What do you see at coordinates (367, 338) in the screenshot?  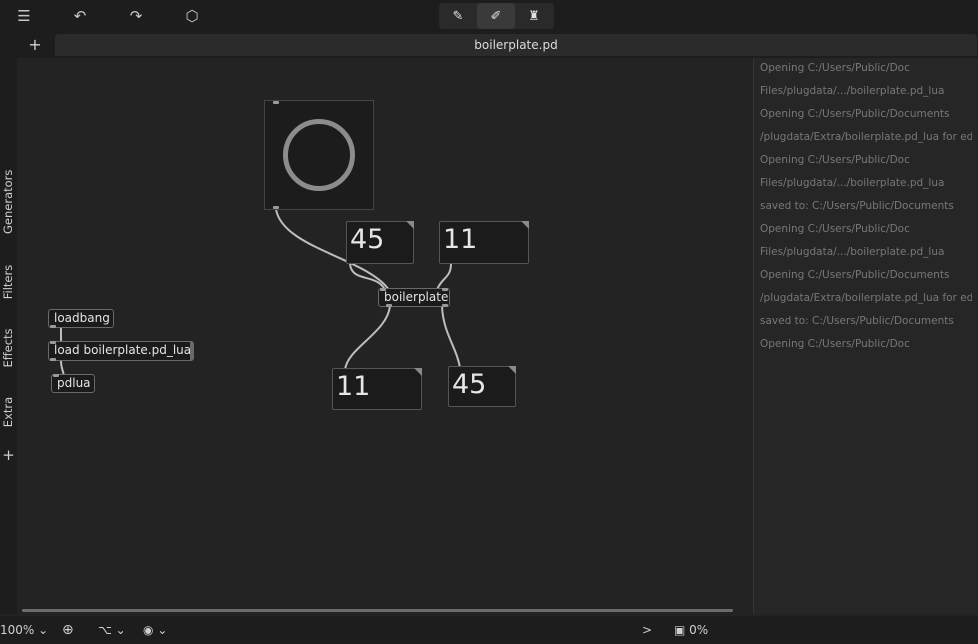 I see `wire-boilerplate-out11` at bounding box center [367, 338].